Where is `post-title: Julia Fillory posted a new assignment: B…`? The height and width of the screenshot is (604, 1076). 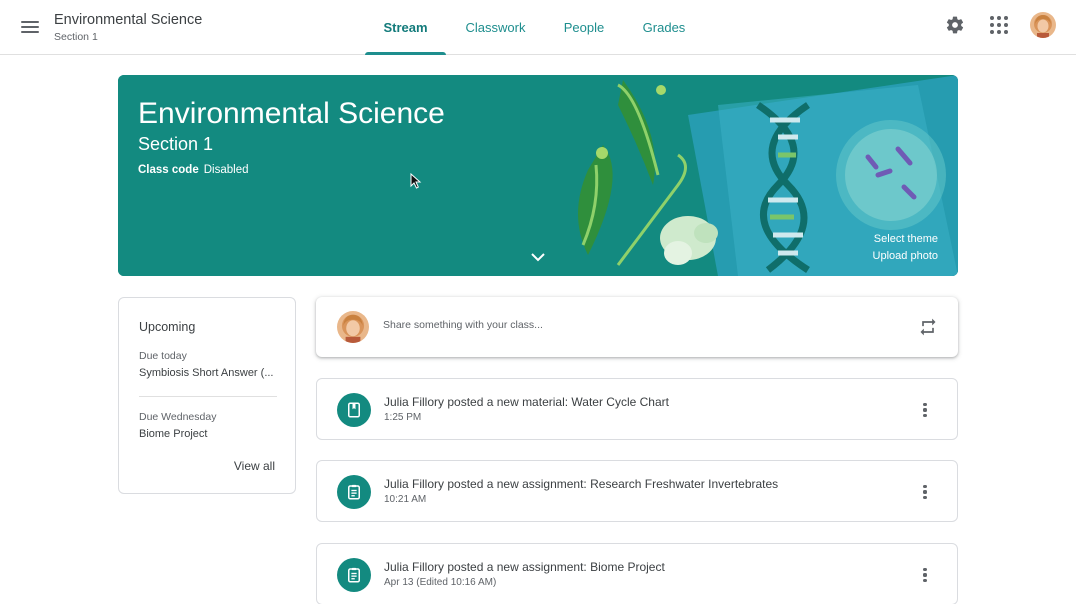 post-title: Julia Fillory posted a new assignment: B… is located at coordinates (524, 567).